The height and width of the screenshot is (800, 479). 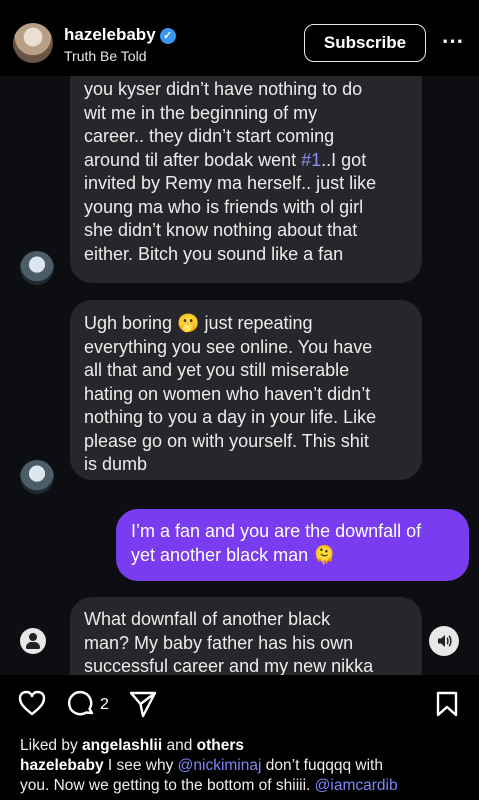 What do you see at coordinates (239, 43) in the screenshot?
I see `post-header: hazelebaby ✓ Truth Be Told Subscribe ⋯` at bounding box center [239, 43].